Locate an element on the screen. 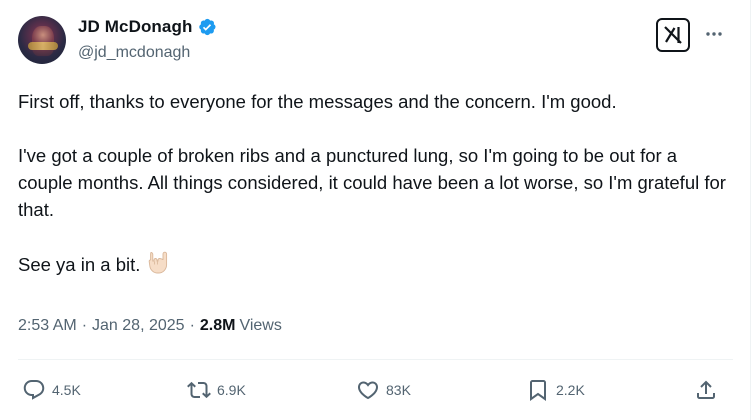  like-button: 83K is located at coordinates (383, 390).